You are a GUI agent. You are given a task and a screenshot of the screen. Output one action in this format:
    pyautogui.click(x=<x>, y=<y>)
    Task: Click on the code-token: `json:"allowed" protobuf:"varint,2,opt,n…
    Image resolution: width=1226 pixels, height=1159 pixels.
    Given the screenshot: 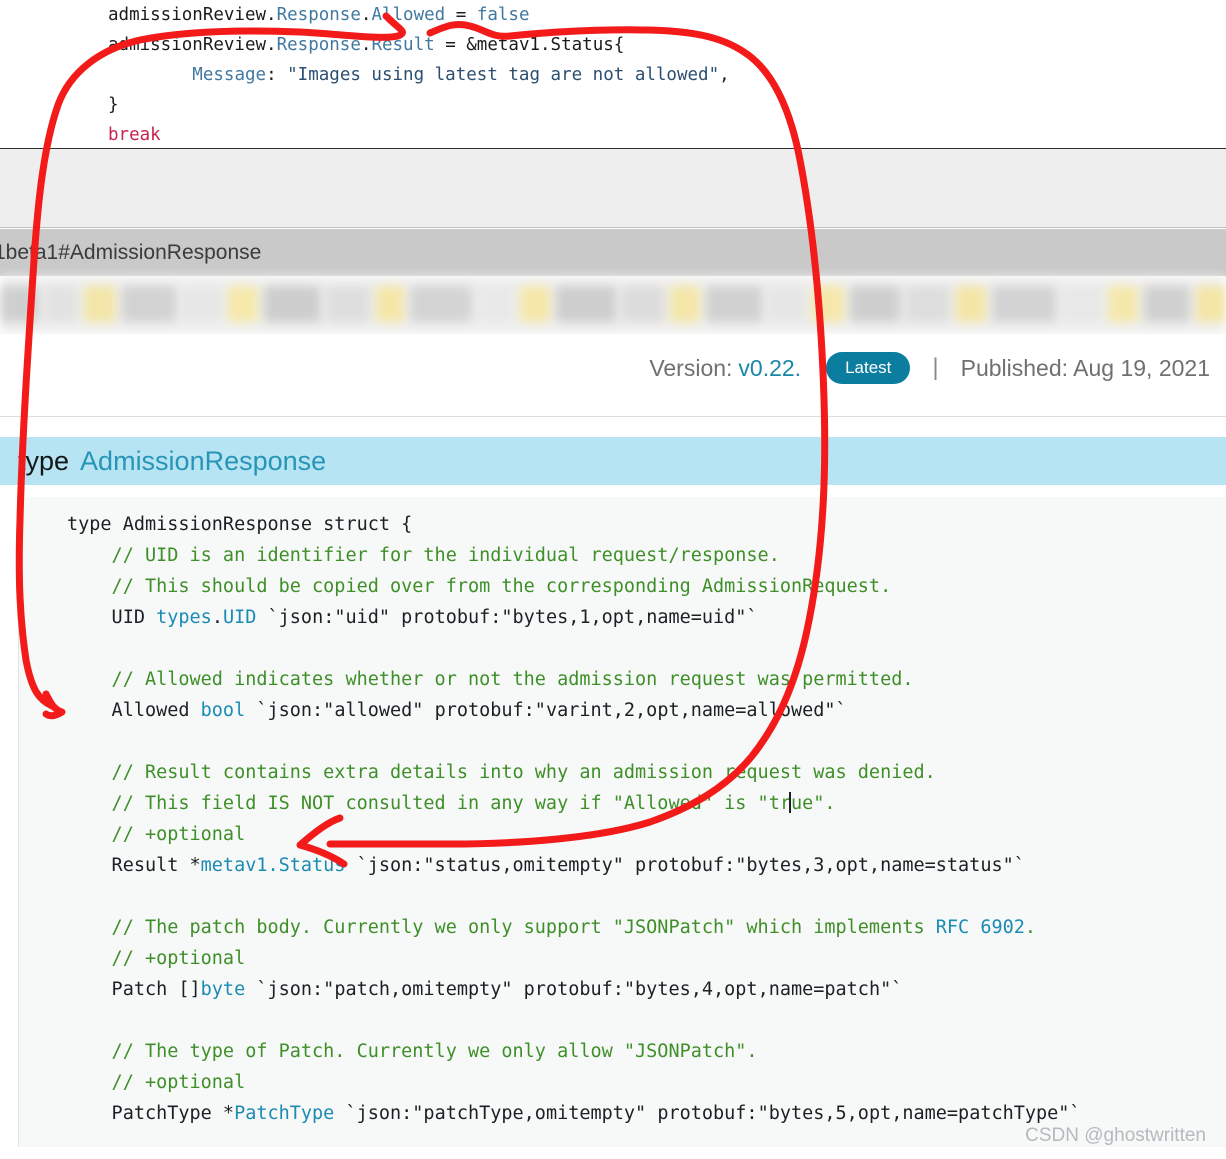 What is the action you would take?
    pyautogui.click(x=546, y=710)
    